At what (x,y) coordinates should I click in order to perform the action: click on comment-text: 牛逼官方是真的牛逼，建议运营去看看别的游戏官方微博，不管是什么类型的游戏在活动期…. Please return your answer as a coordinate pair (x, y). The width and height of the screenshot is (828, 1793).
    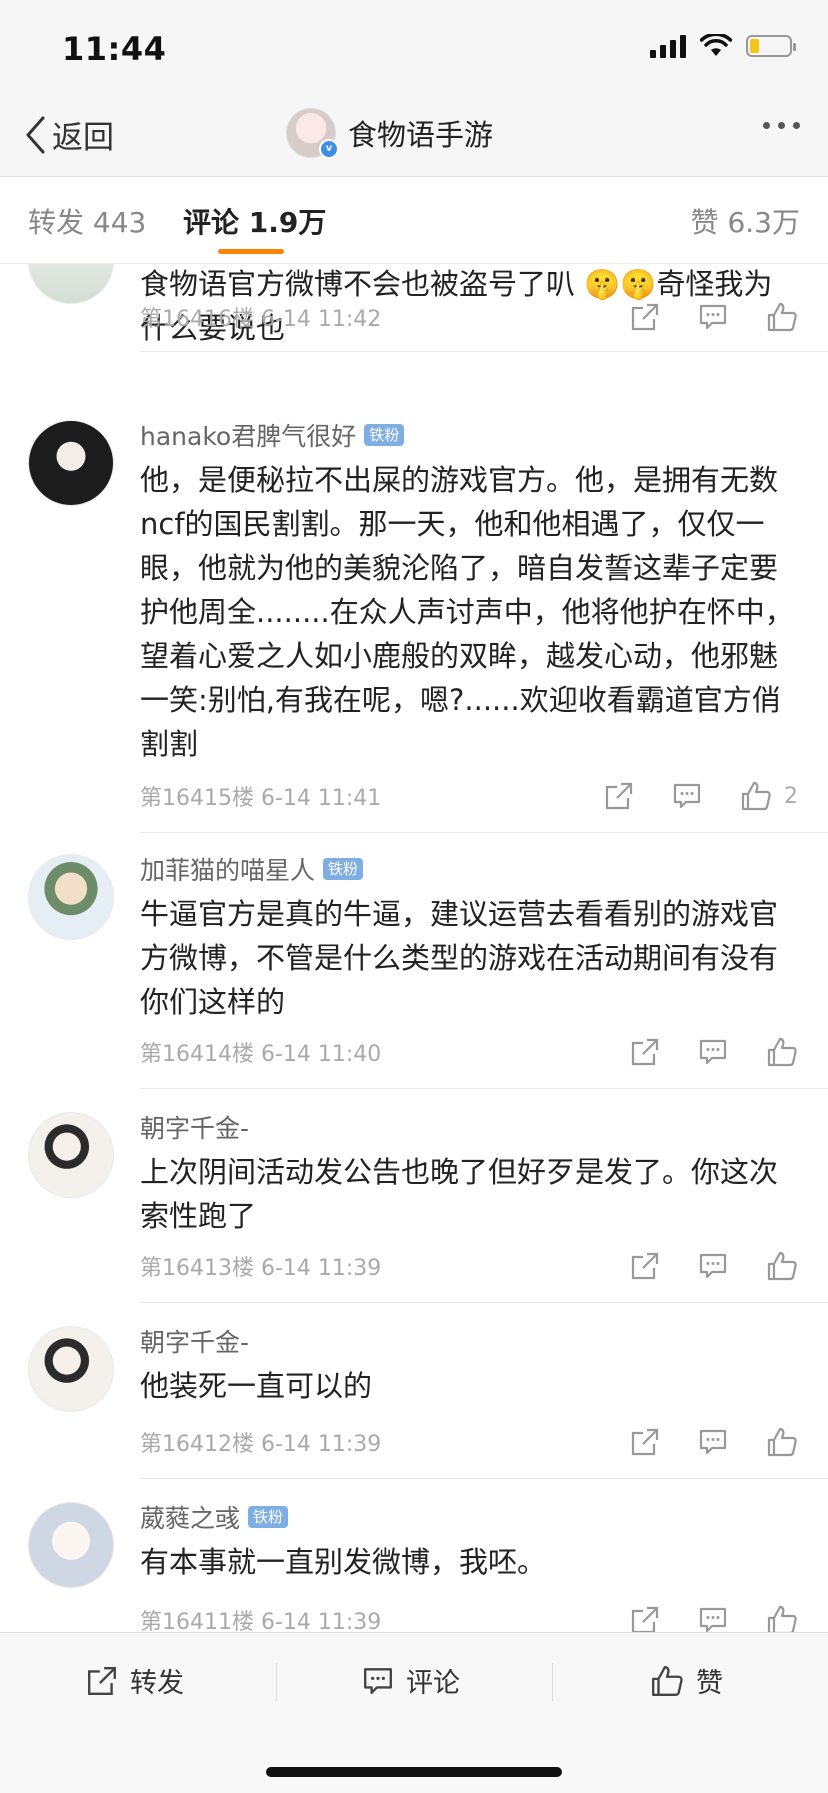
    Looking at the image, I should click on (459, 958).